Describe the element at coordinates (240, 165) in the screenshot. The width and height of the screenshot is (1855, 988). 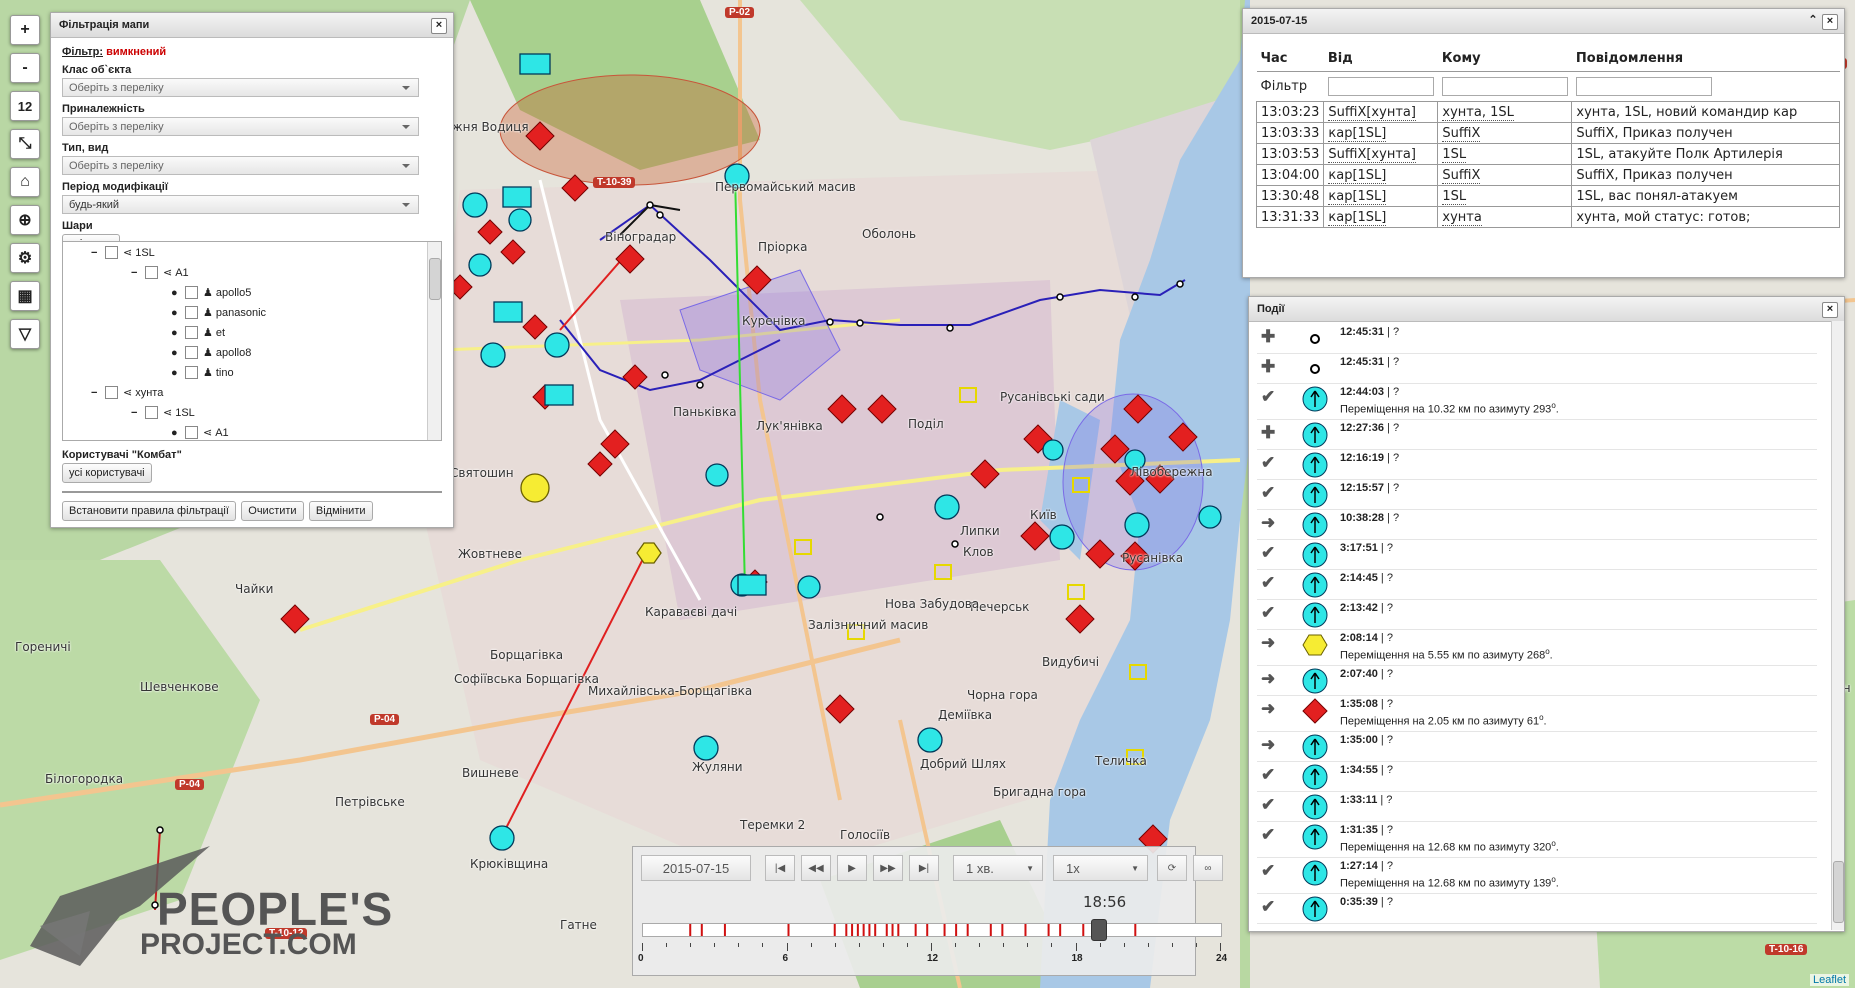
I see `type-select: Оберіть з переліку` at that location.